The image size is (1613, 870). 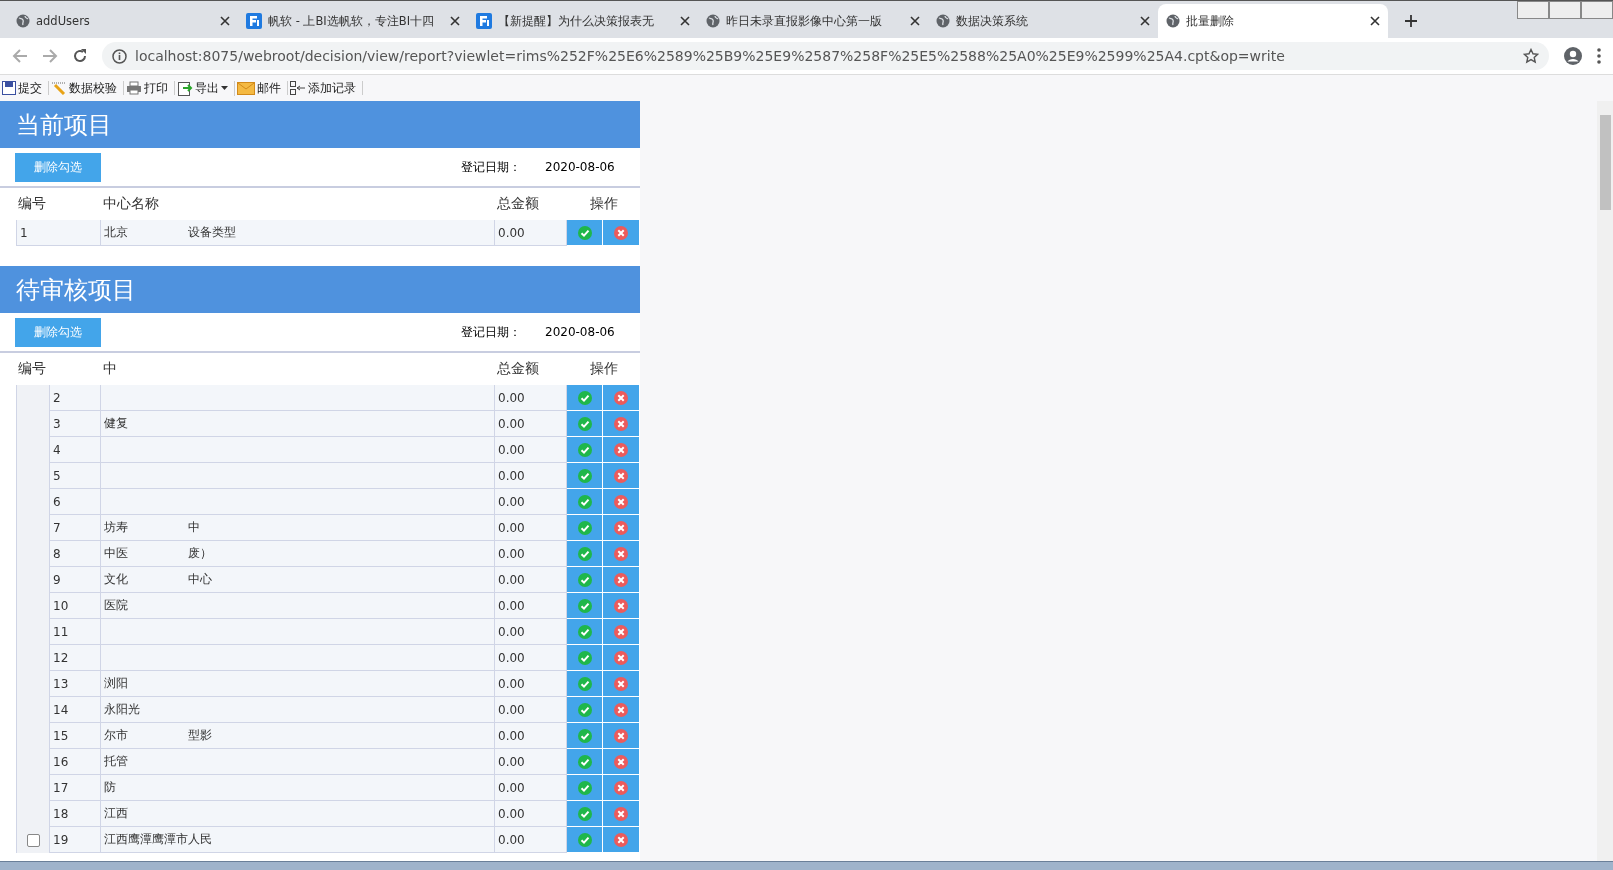 I want to click on account-icon, so click(x=1573, y=56).